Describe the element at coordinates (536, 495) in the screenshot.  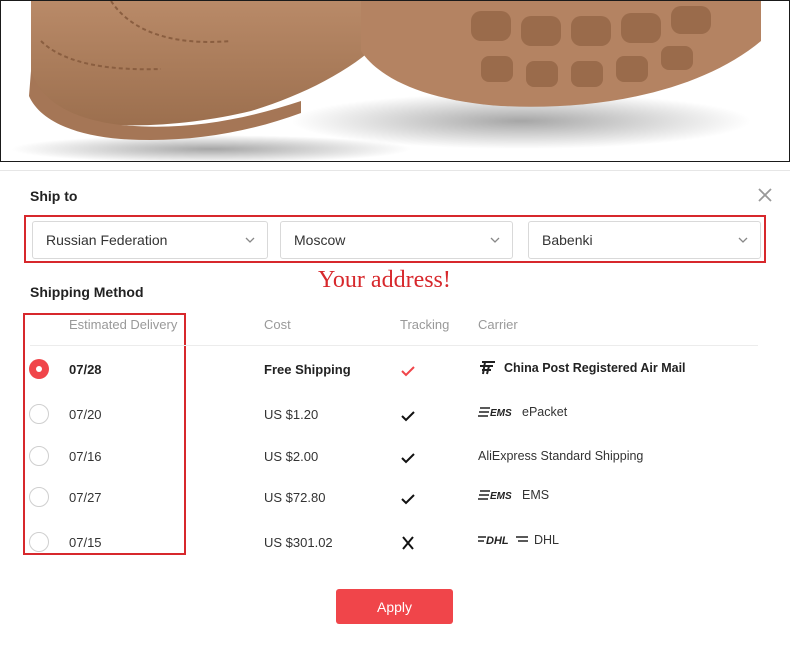
I see `carrier-name: EMS` at that location.